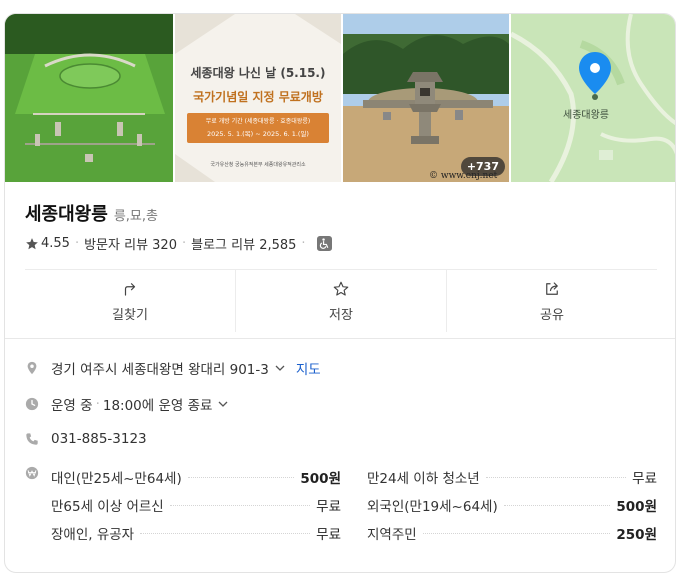 This screenshot has width=696, height=573. I want to click on star-outline-icon, so click(341, 288).